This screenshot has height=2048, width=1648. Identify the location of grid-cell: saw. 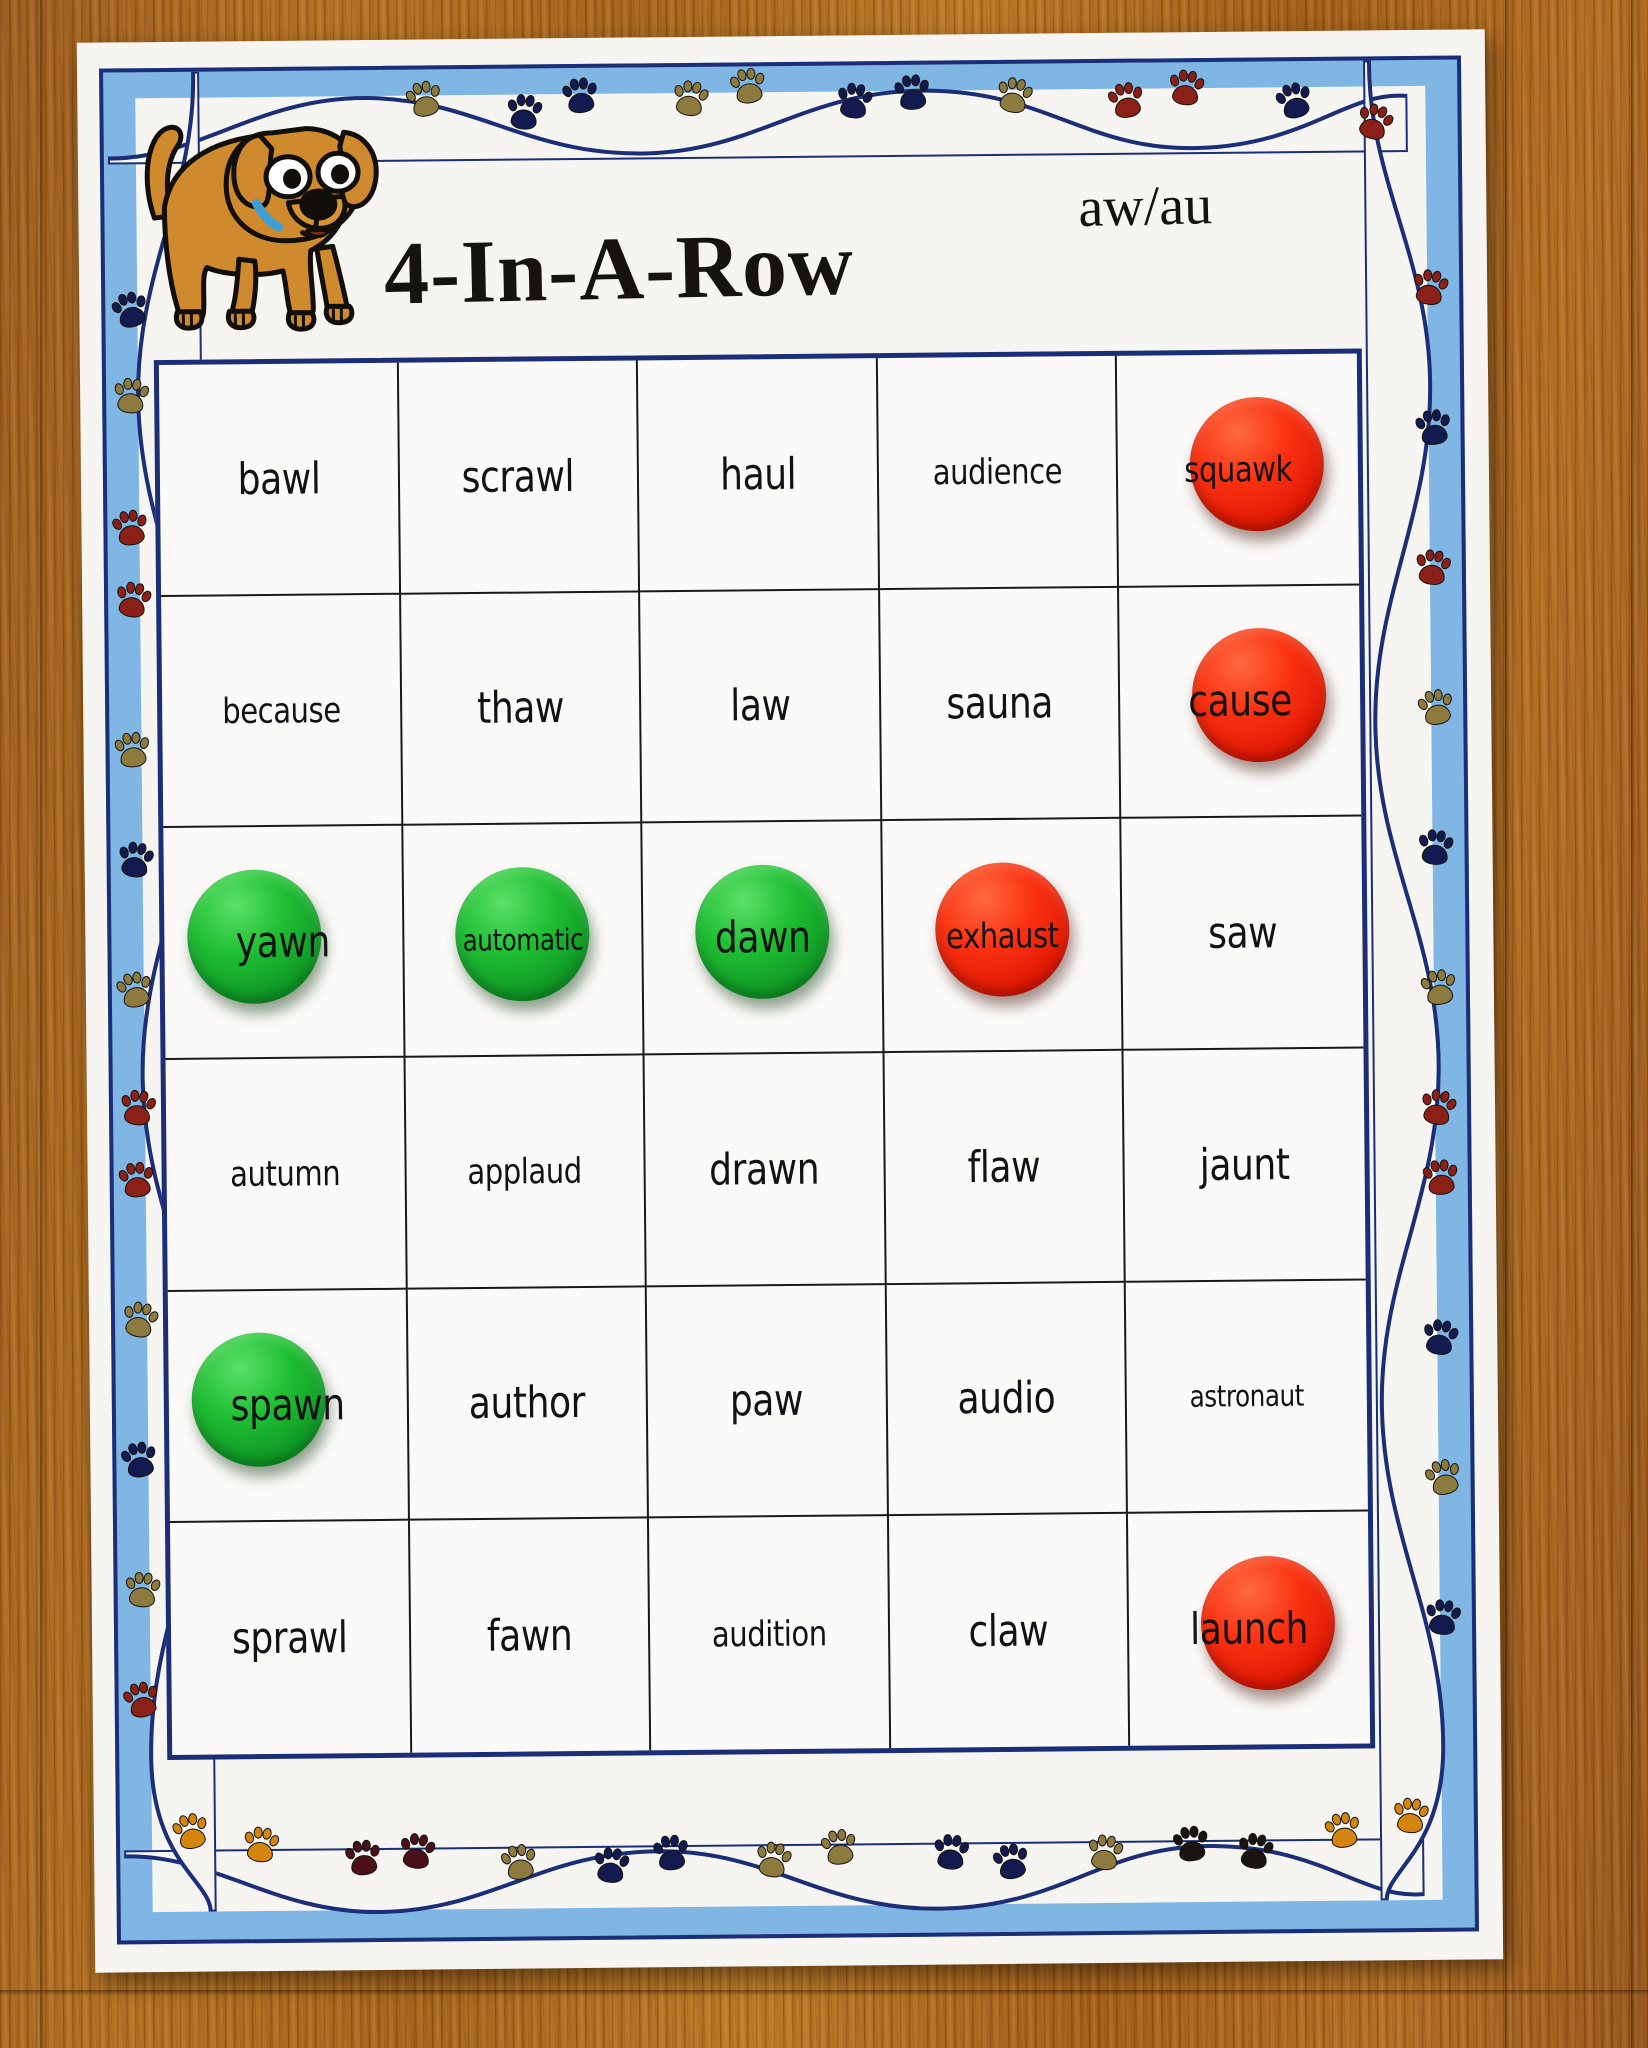
(1242, 933).